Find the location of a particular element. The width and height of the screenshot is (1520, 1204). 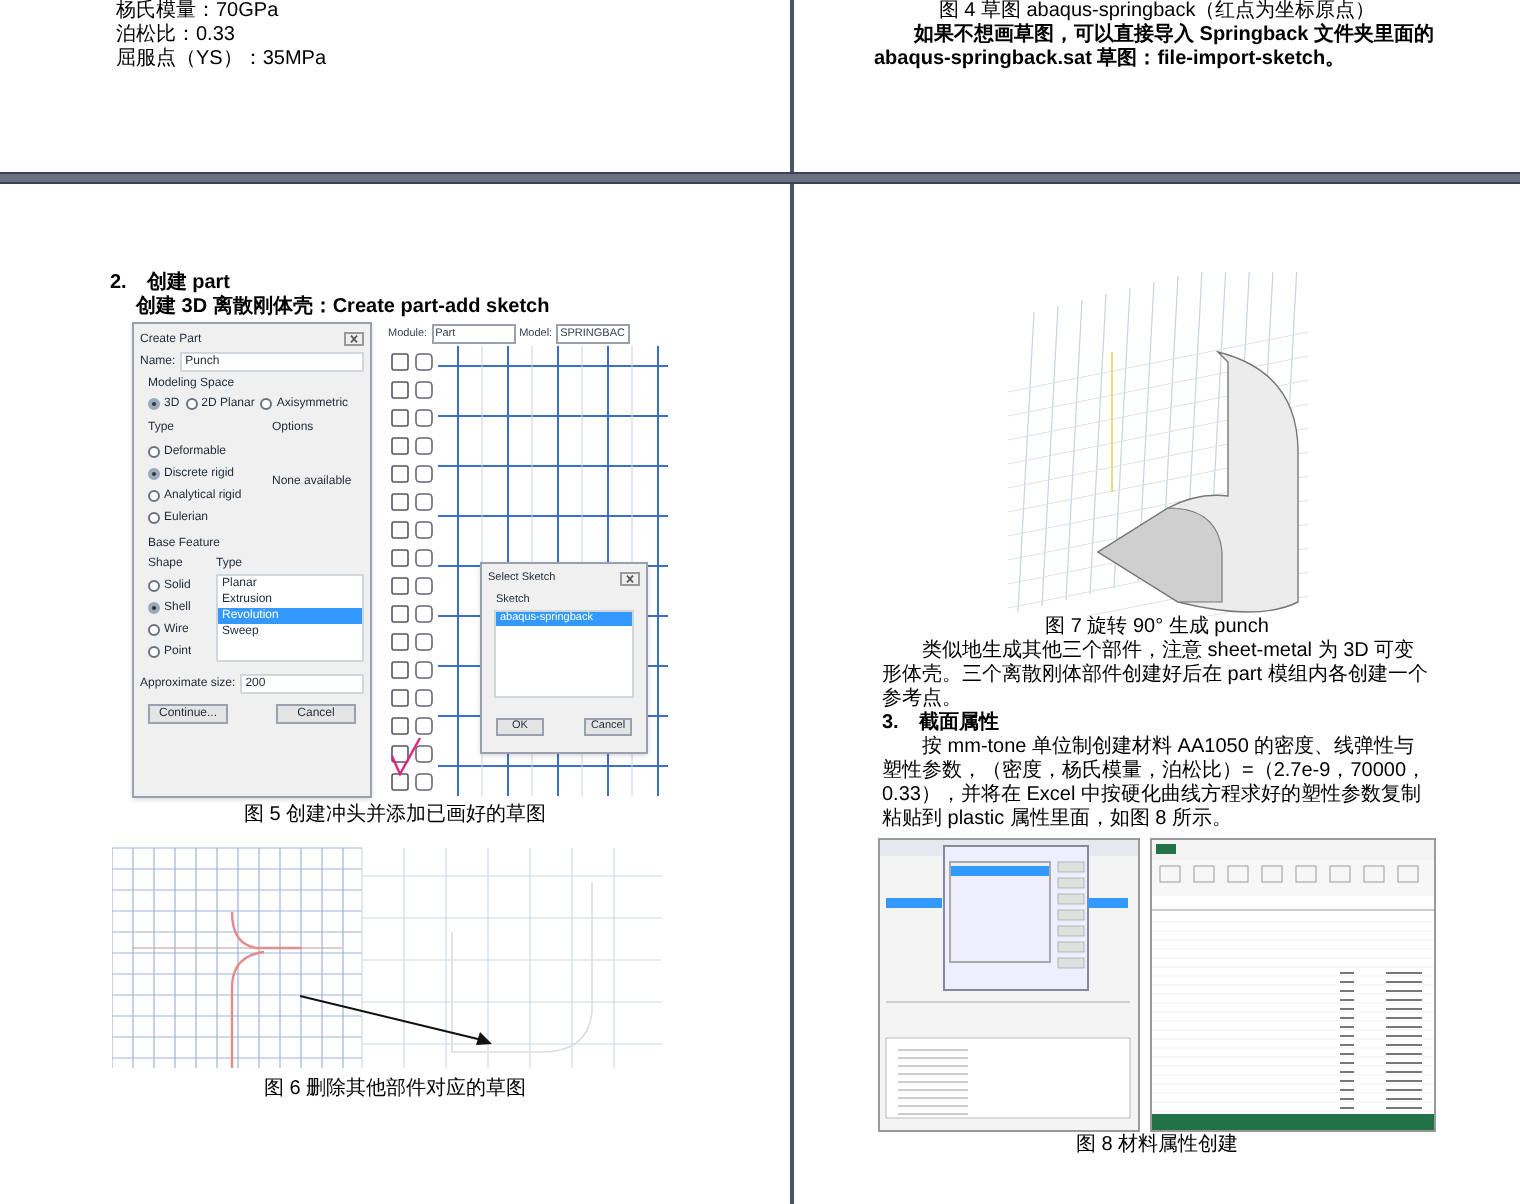

body-text: 创建 3D 离散刚体壳：Create part-add sketch is located at coordinates (342, 308).